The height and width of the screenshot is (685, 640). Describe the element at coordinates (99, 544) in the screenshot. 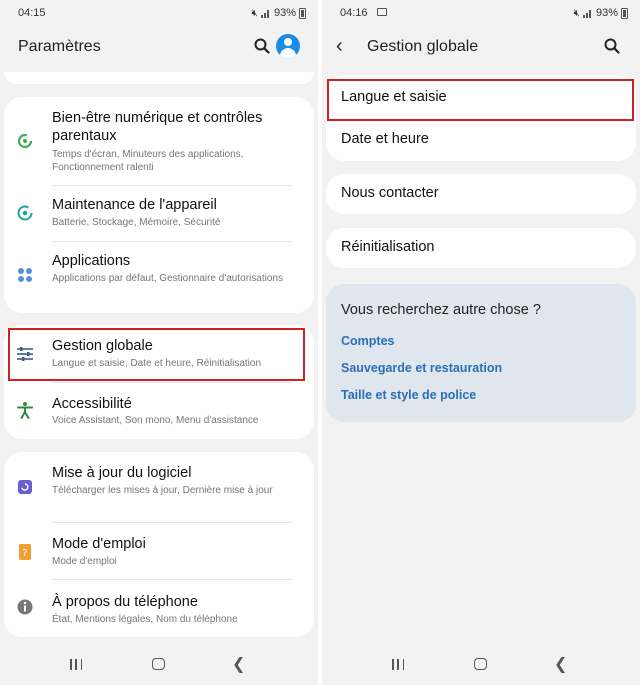

I see `item-title: Mode d'emploi` at that location.